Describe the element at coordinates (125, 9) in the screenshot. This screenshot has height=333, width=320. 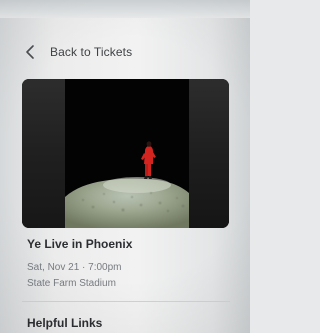
I see `top-bar` at that location.